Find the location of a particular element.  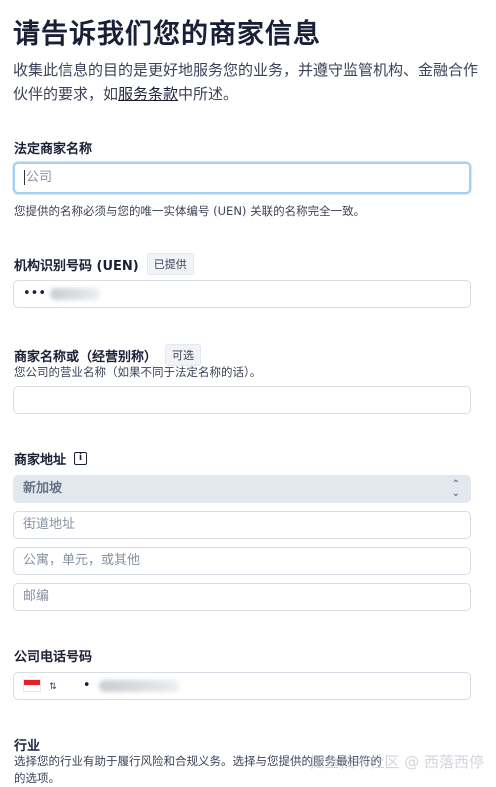

uen-label: 机构识别号码 (UEN) 已提供 is located at coordinates (104, 264).